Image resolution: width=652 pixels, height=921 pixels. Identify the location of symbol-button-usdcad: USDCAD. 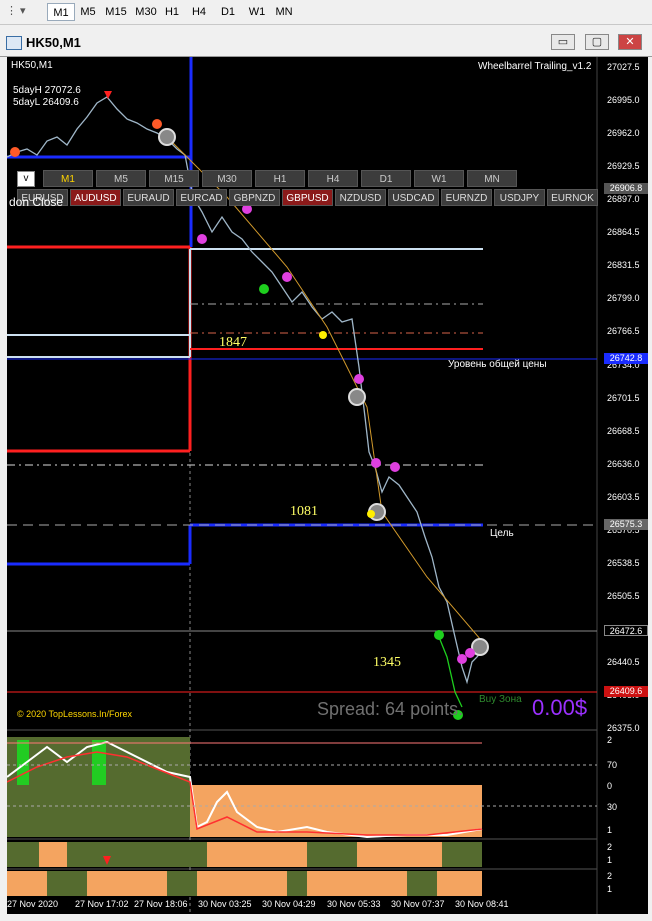
(413, 197).